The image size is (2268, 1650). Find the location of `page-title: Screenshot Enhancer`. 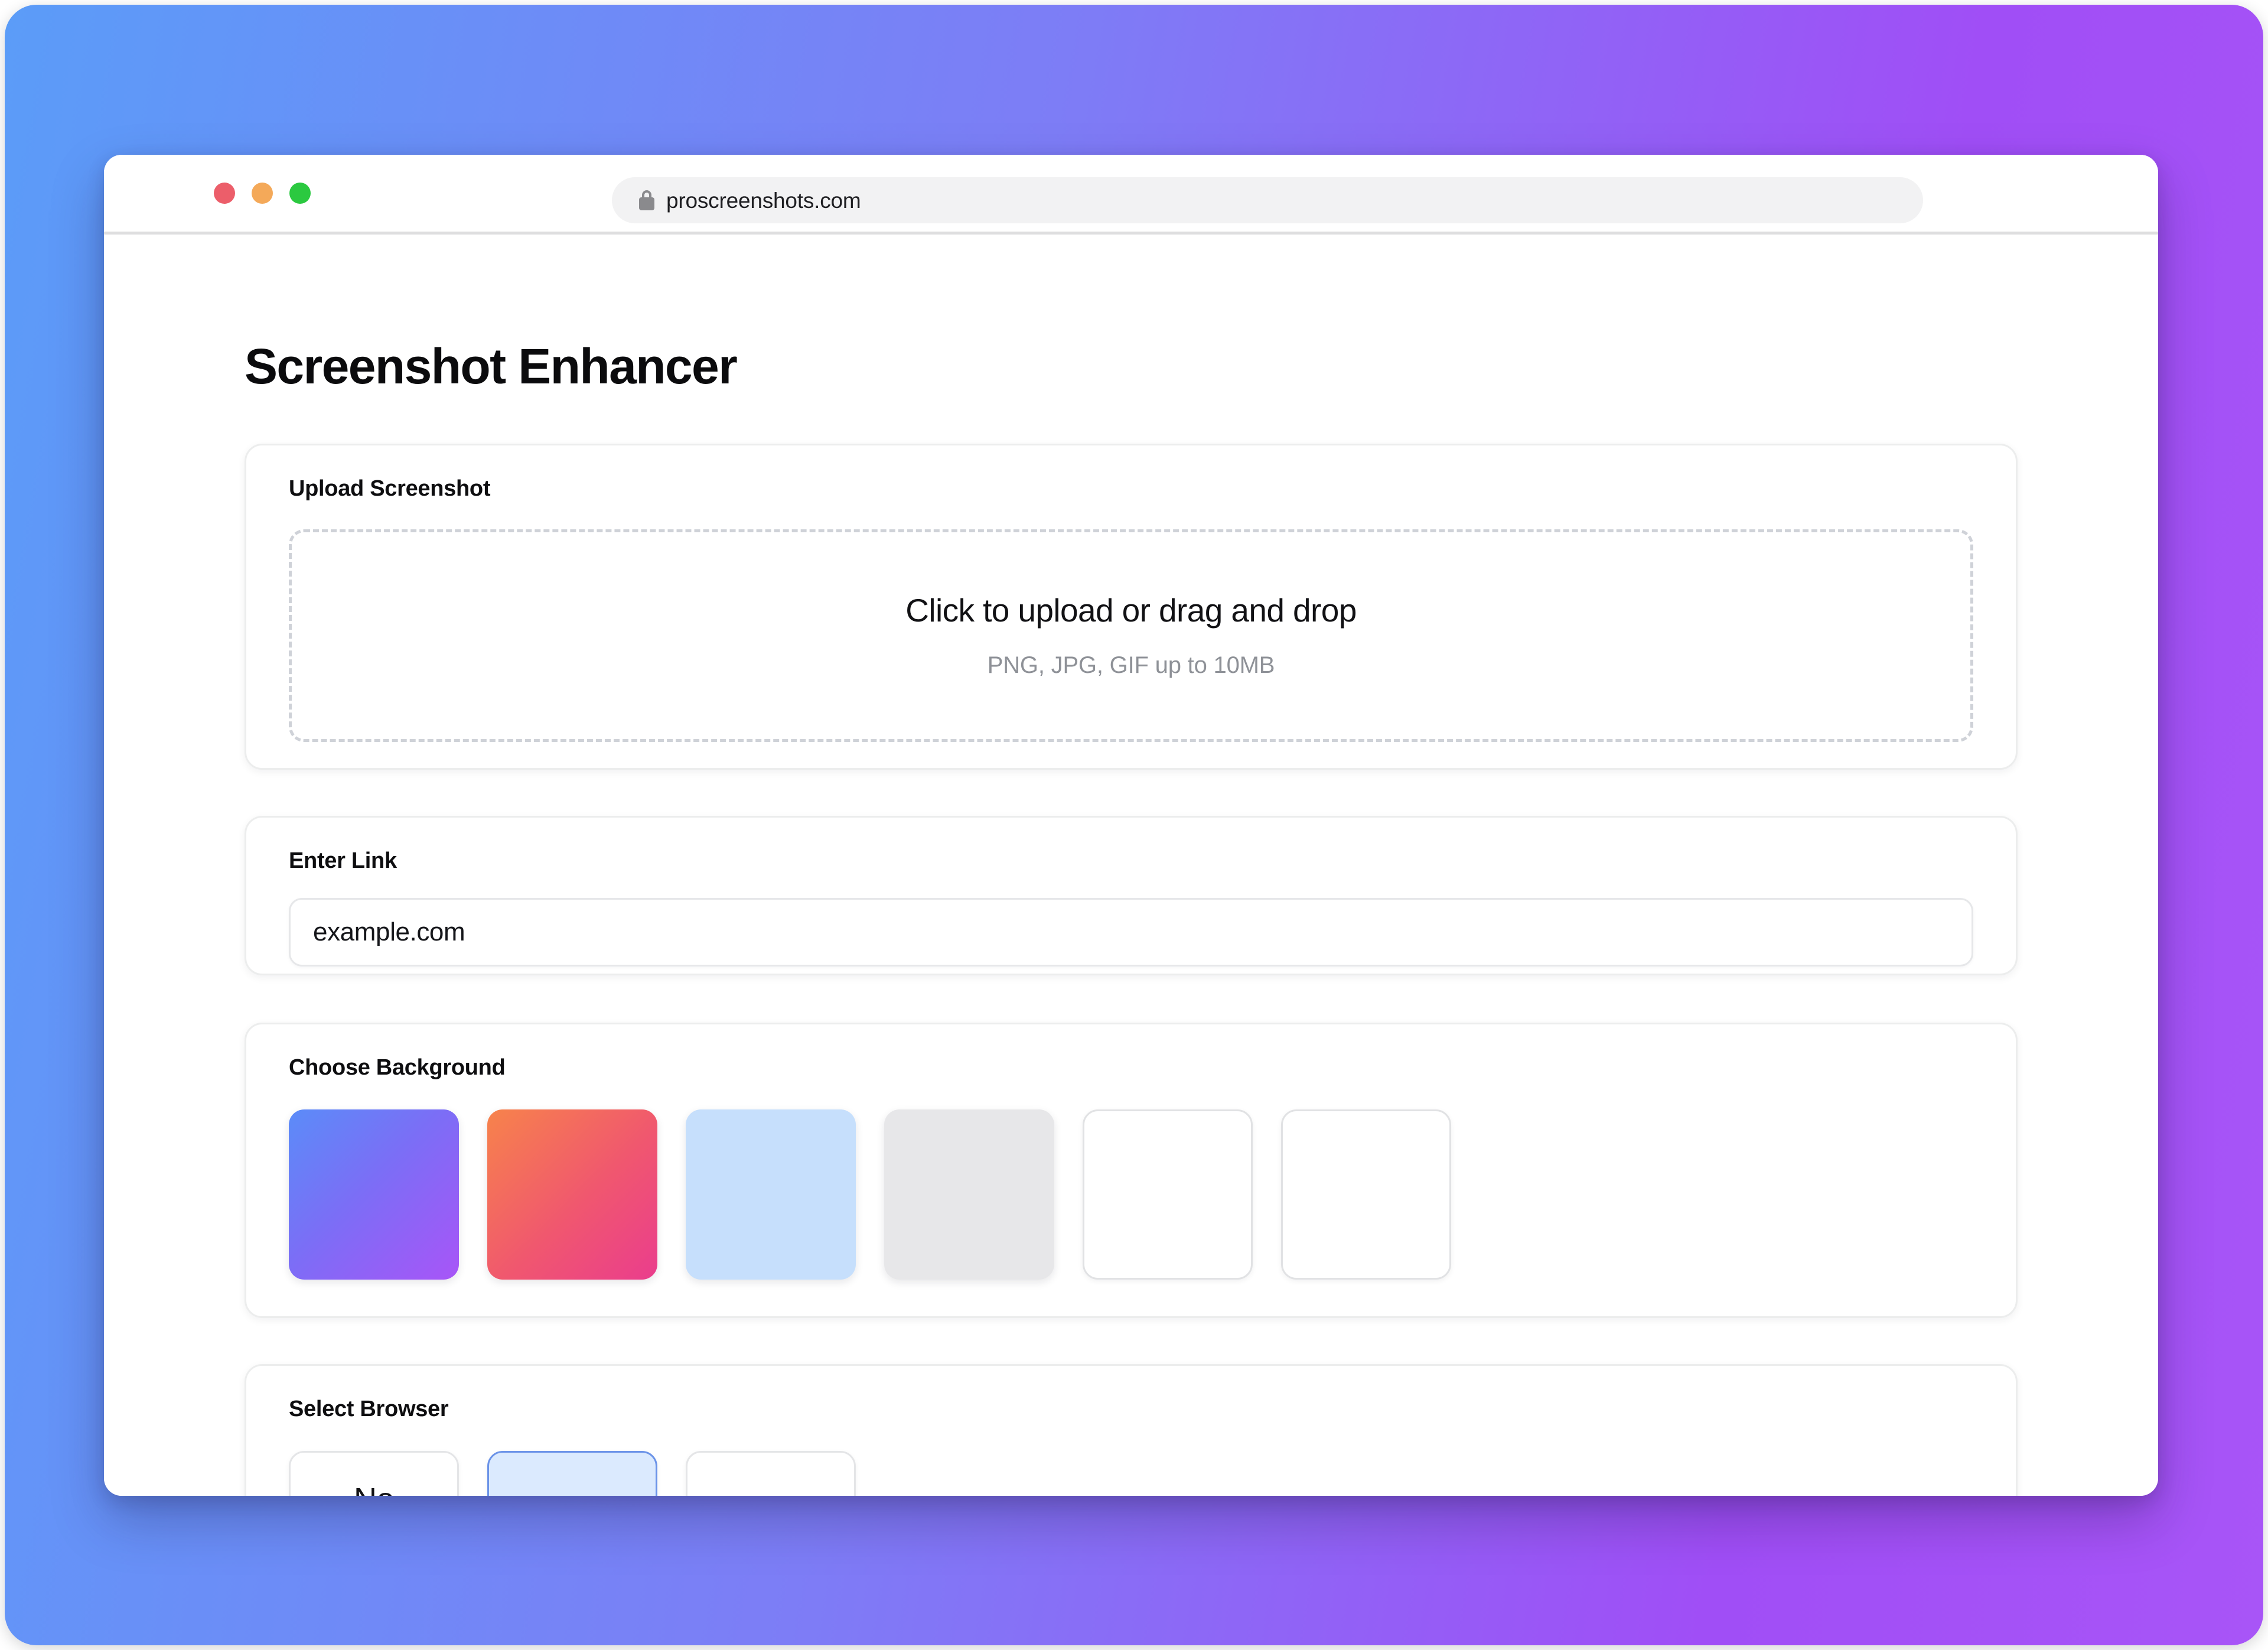

page-title: Screenshot Enhancer is located at coordinates (491, 366).